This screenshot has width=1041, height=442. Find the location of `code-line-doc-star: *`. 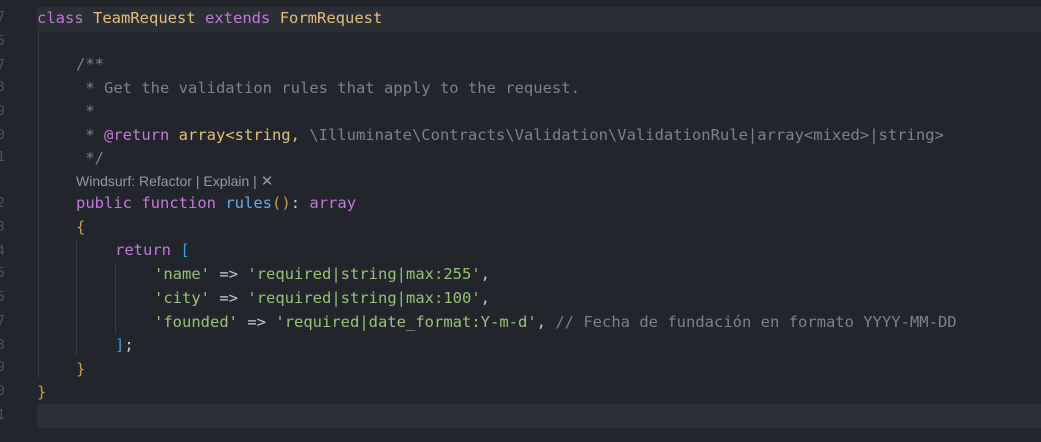

code-line-doc-star: * is located at coordinates (85, 111).